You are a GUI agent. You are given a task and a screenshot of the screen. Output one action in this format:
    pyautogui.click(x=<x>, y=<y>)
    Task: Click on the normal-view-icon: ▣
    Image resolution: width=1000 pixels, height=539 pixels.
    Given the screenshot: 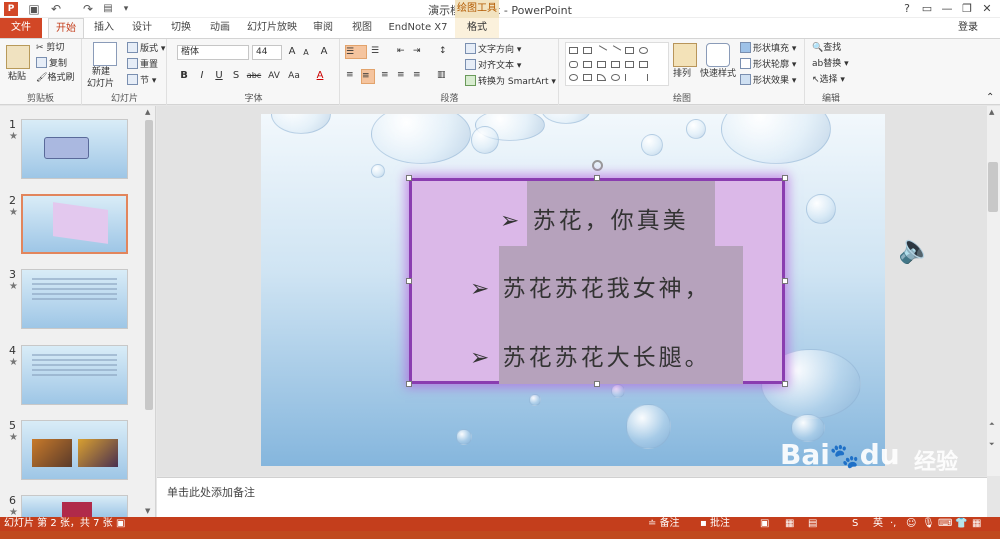 What is the action you would take?
    pyautogui.click(x=764, y=524)
    